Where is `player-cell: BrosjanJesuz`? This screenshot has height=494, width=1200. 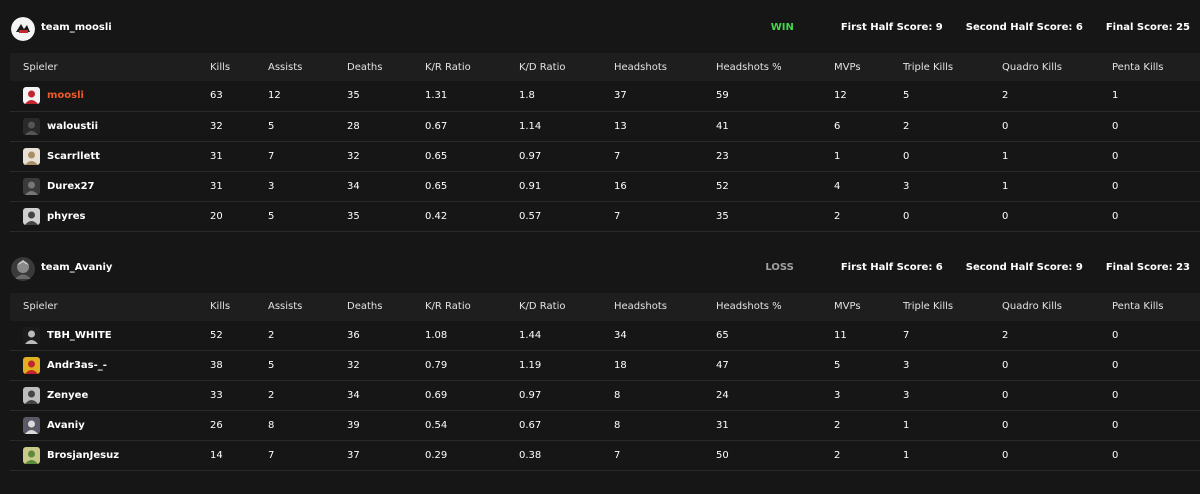
player-cell: BrosjanJesuz is located at coordinates (110, 456).